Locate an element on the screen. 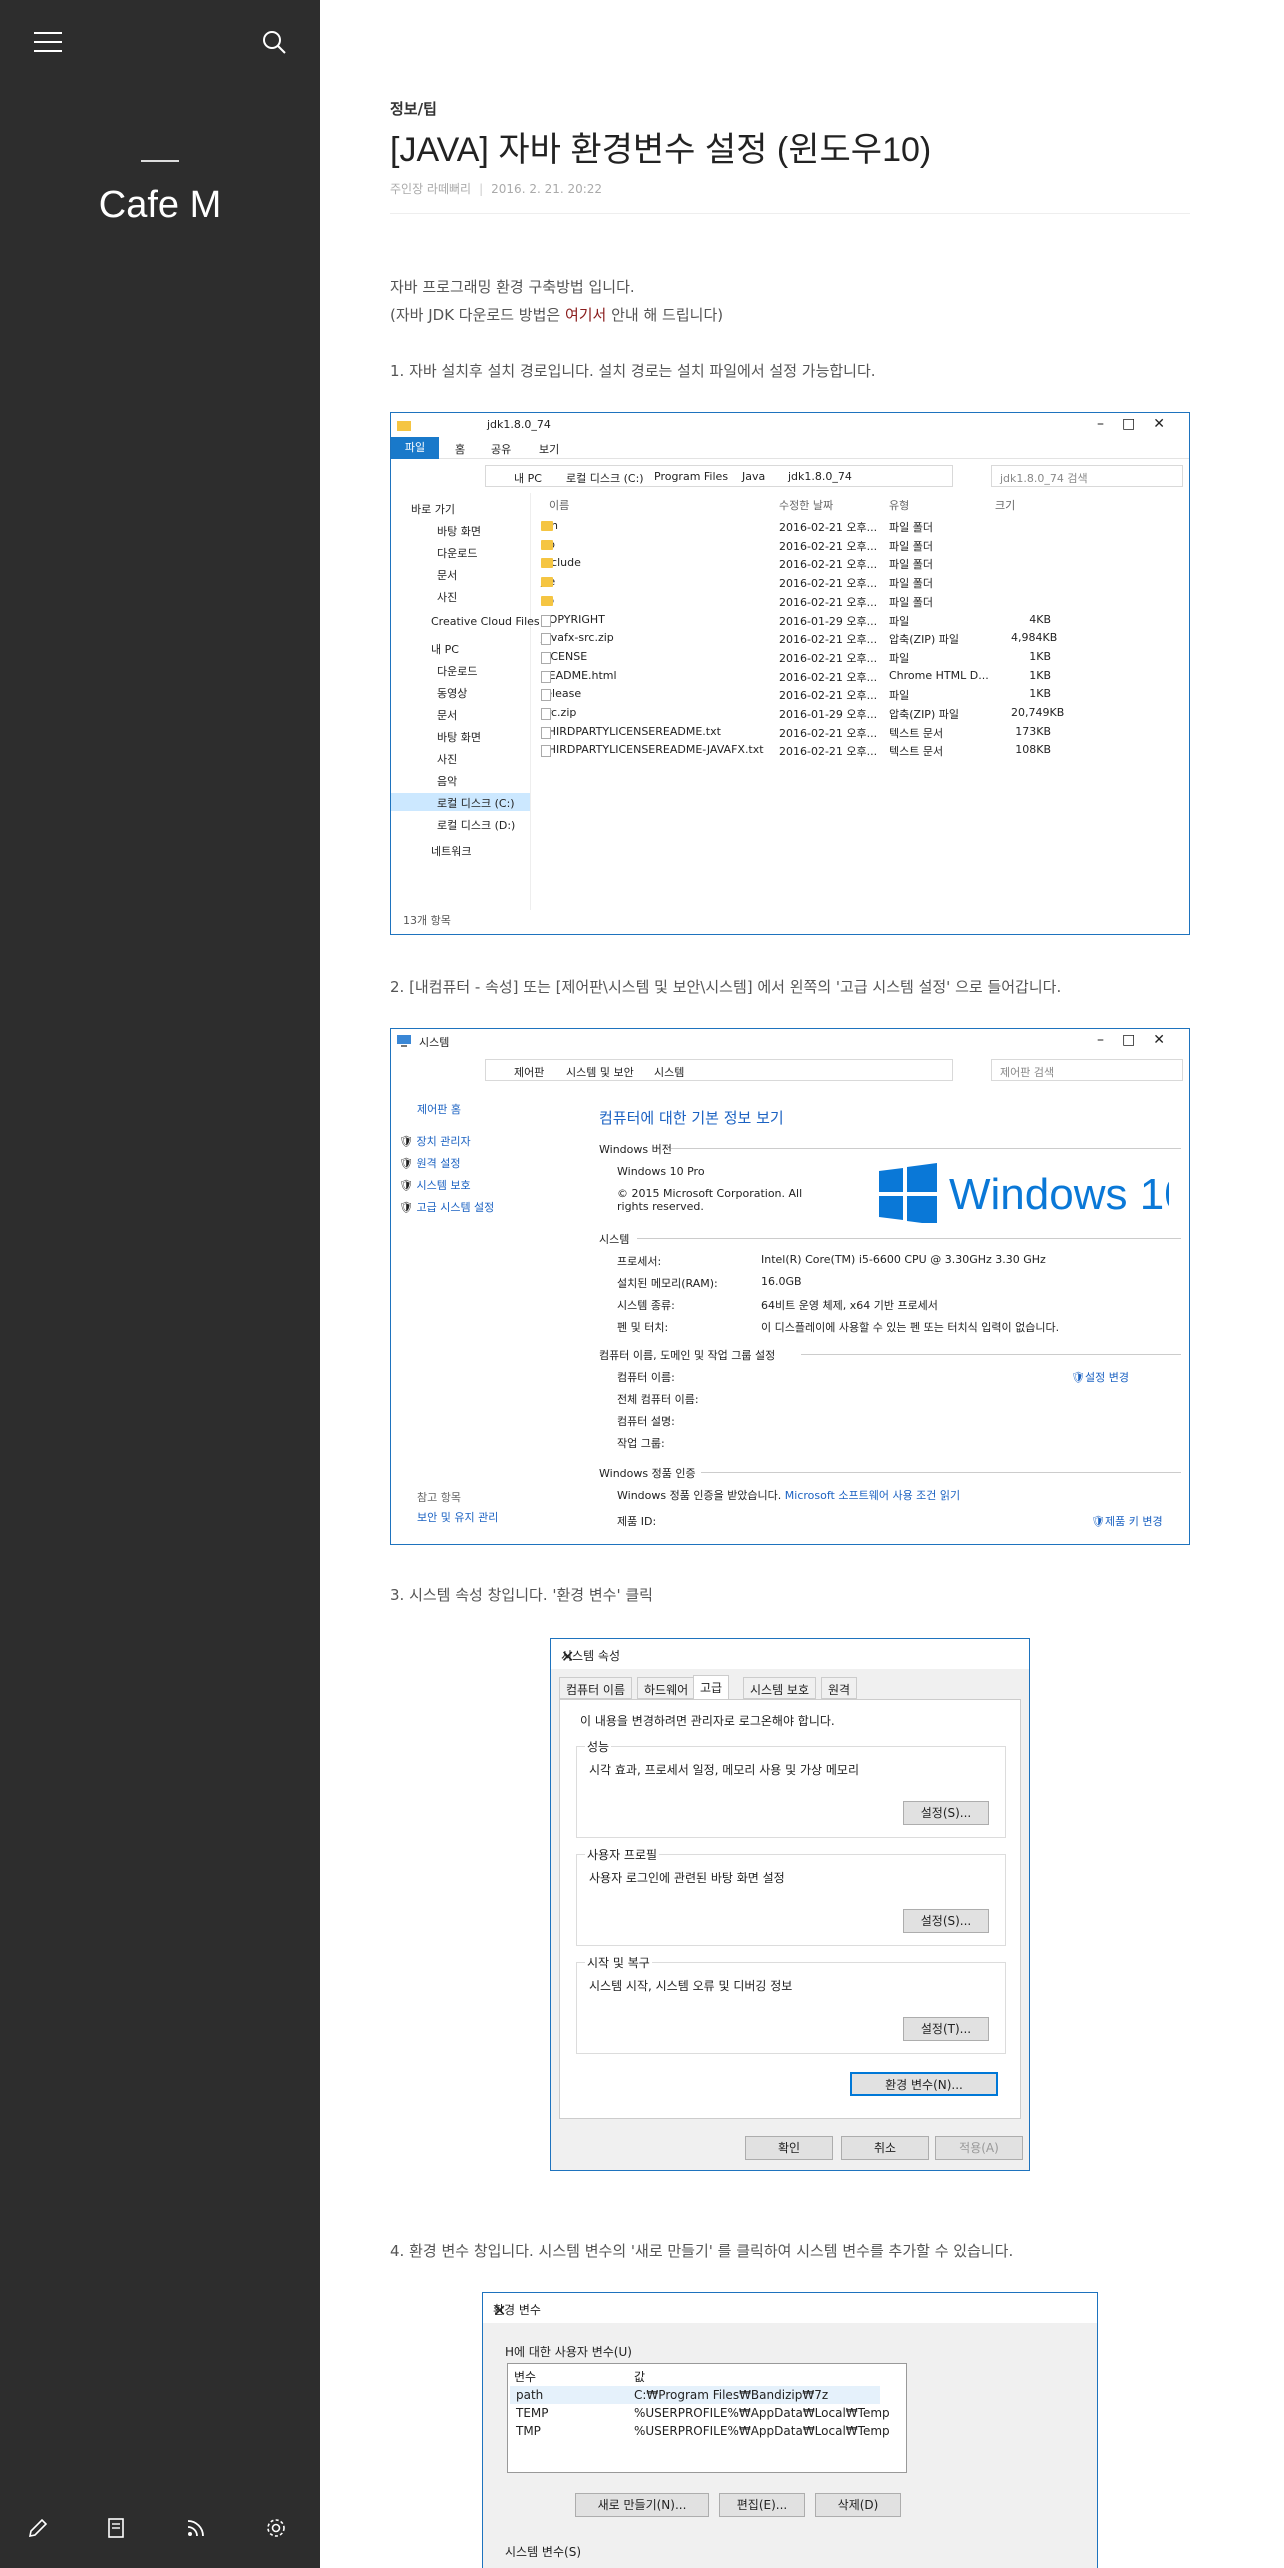 The width and height of the screenshot is (1284, 2568). nav-drive-d: 로컬 디스크 (D:) is located at coordinates (476, 825).